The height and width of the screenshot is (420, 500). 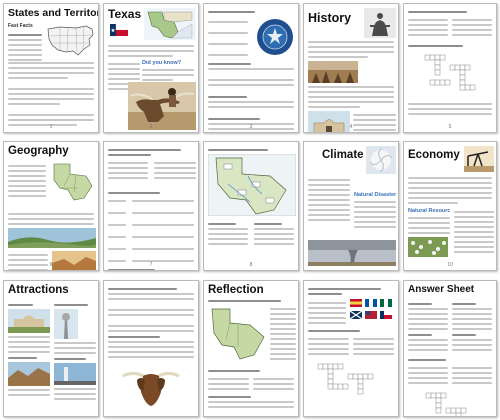 What do you see at coordinates (380, 23) in the screenshot?
I see `statue-photo` at bounding box center [380, 23].